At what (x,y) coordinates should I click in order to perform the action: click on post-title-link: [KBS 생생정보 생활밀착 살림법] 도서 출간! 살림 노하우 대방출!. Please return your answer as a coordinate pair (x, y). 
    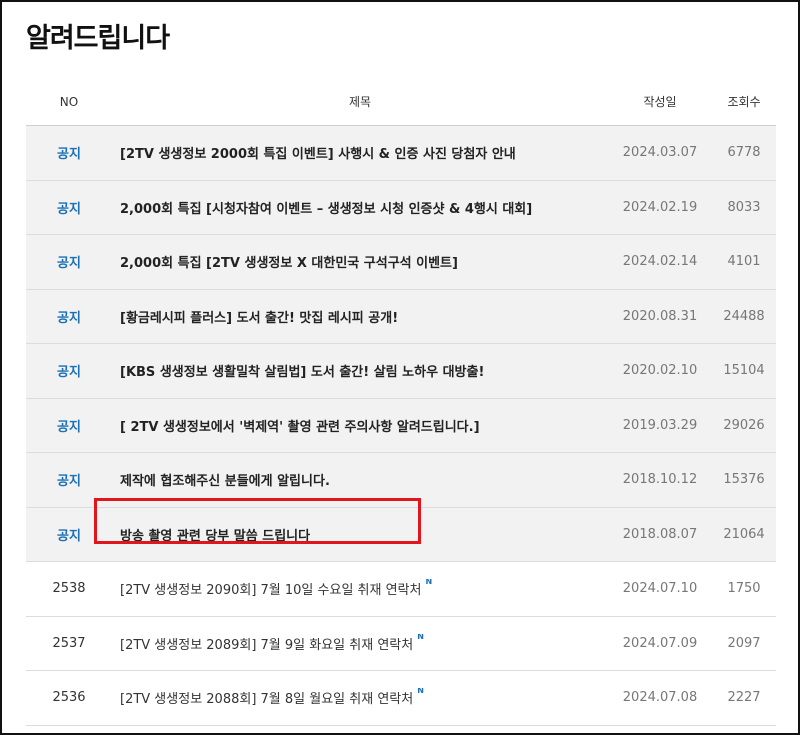
    Looking at the image, I should click on (360, 370).